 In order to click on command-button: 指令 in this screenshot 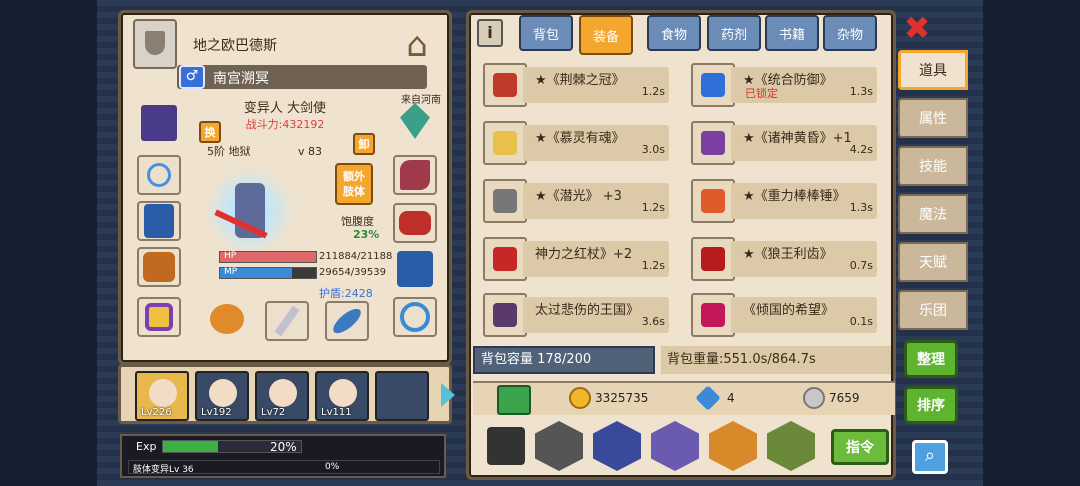, I will do `click(860, 447)`.